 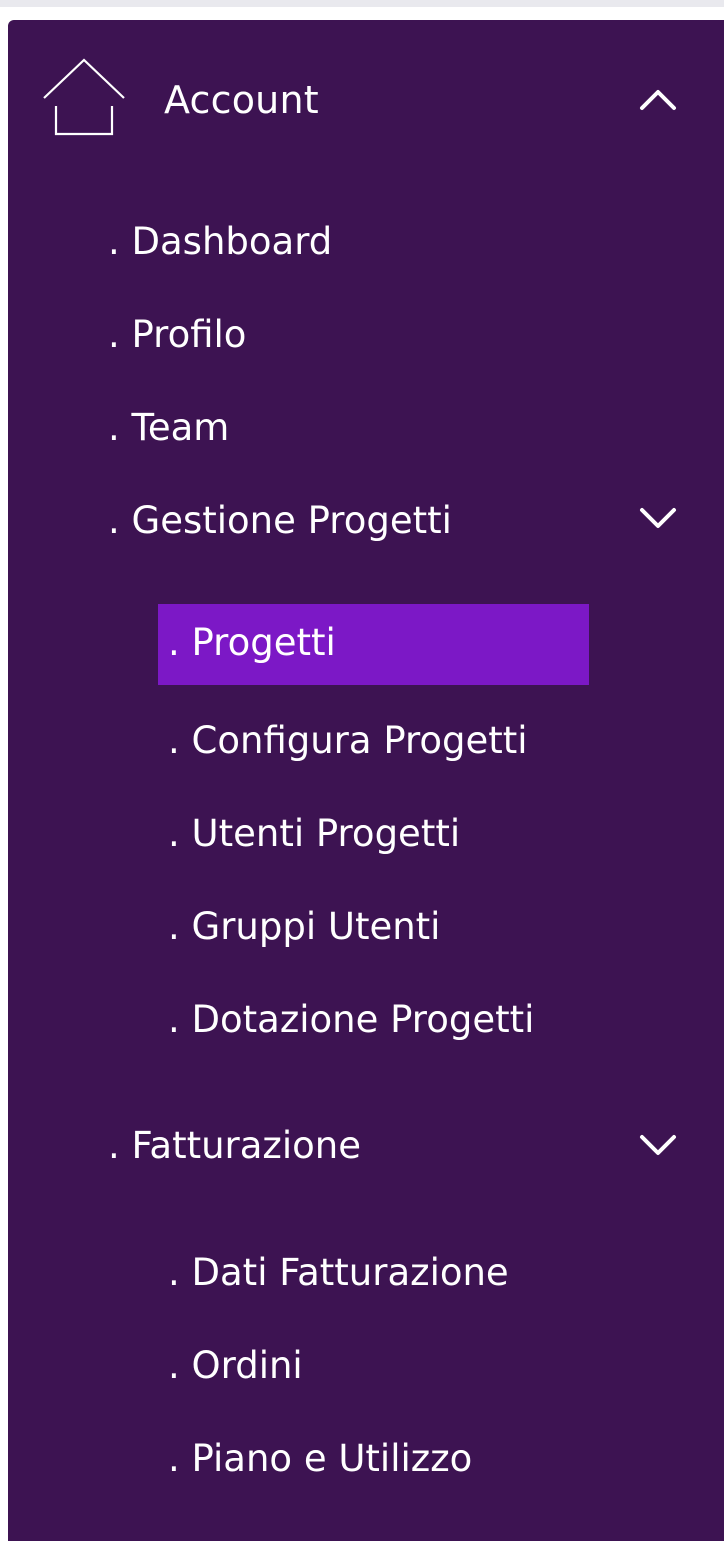 I want to click on chevron-up-icon, so click(x=658, y=99).